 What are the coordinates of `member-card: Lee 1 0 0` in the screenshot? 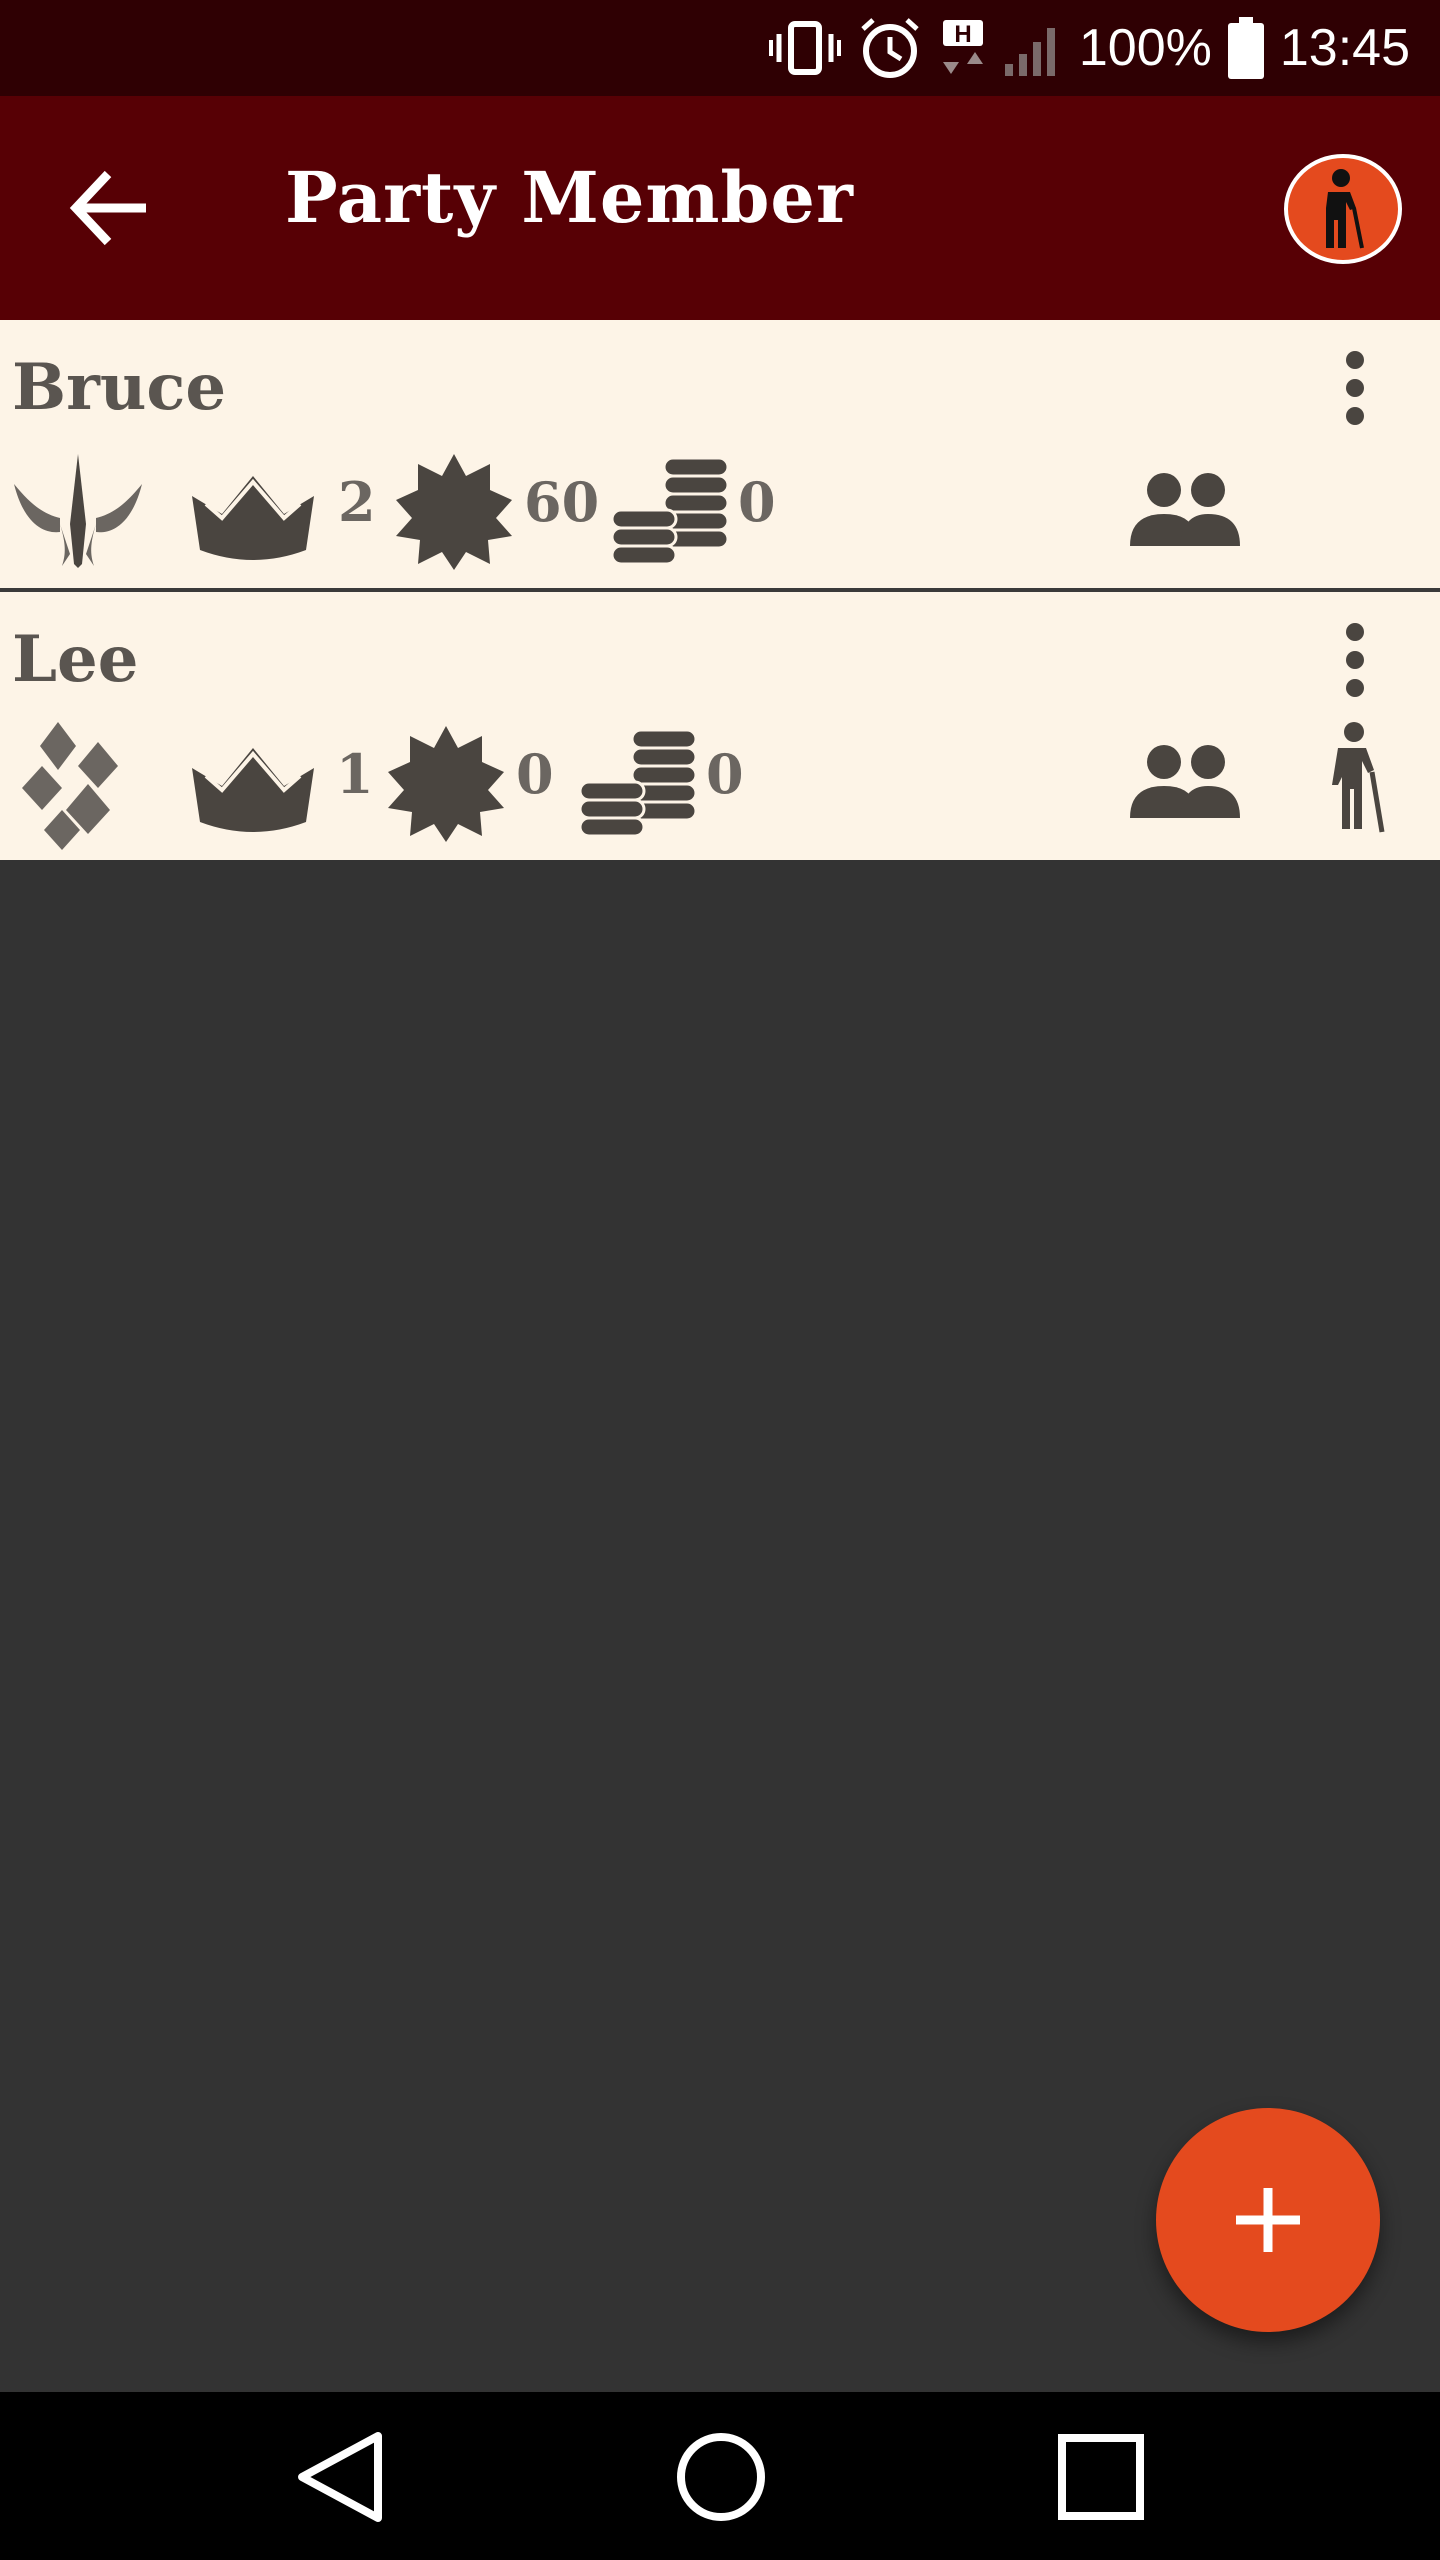 It's located at (720, 726).